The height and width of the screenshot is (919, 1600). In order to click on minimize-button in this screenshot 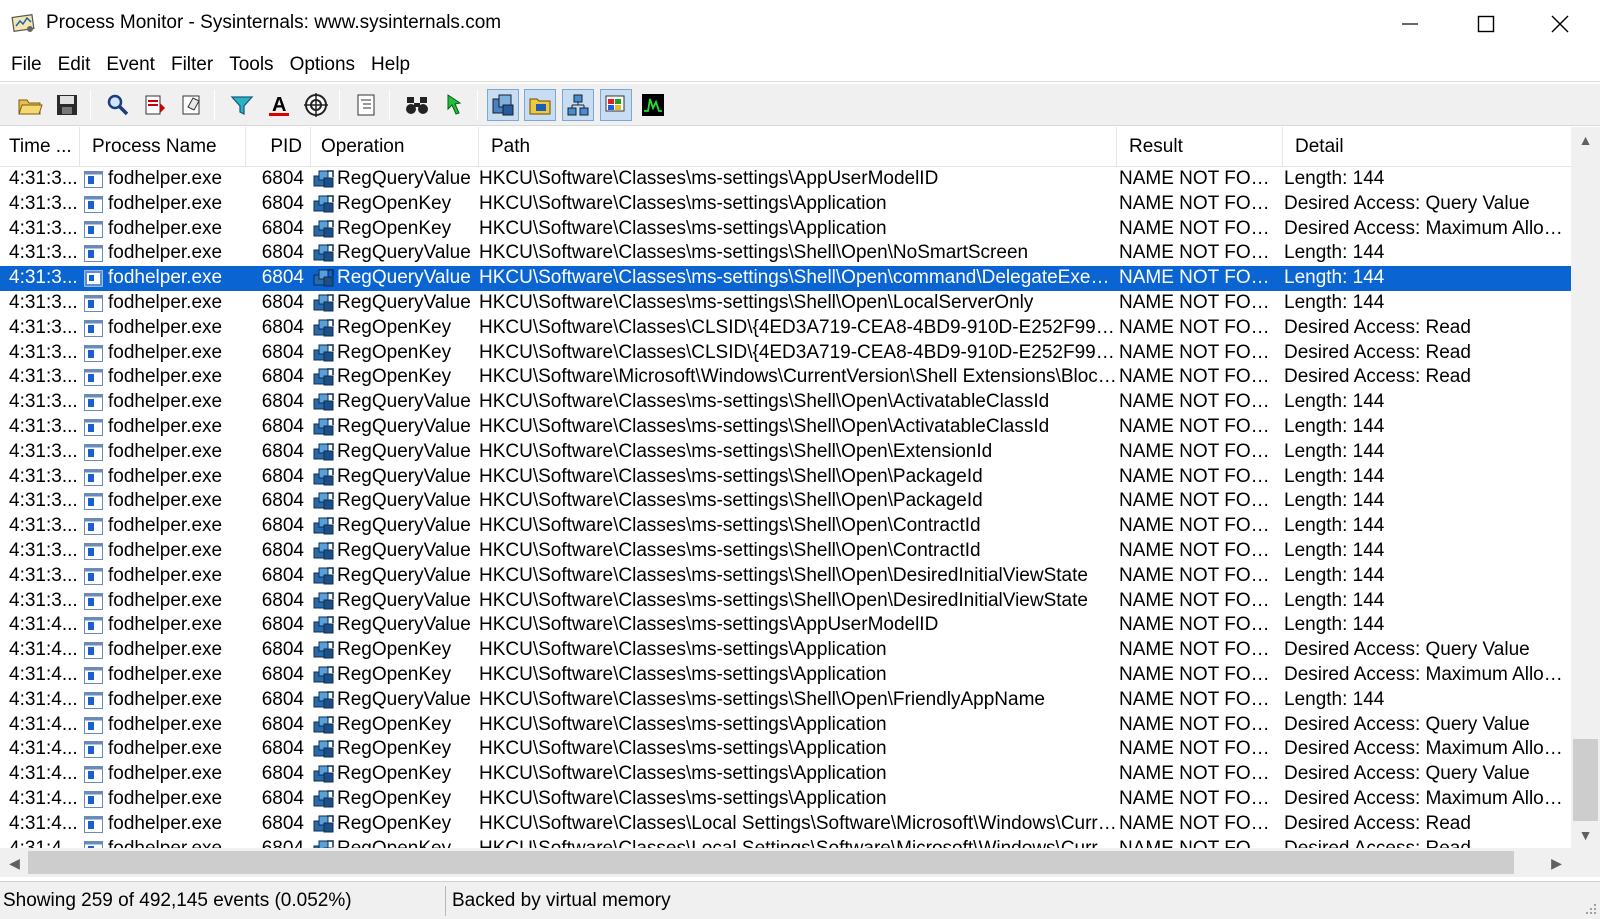, I will do `click(1410, 24)`.